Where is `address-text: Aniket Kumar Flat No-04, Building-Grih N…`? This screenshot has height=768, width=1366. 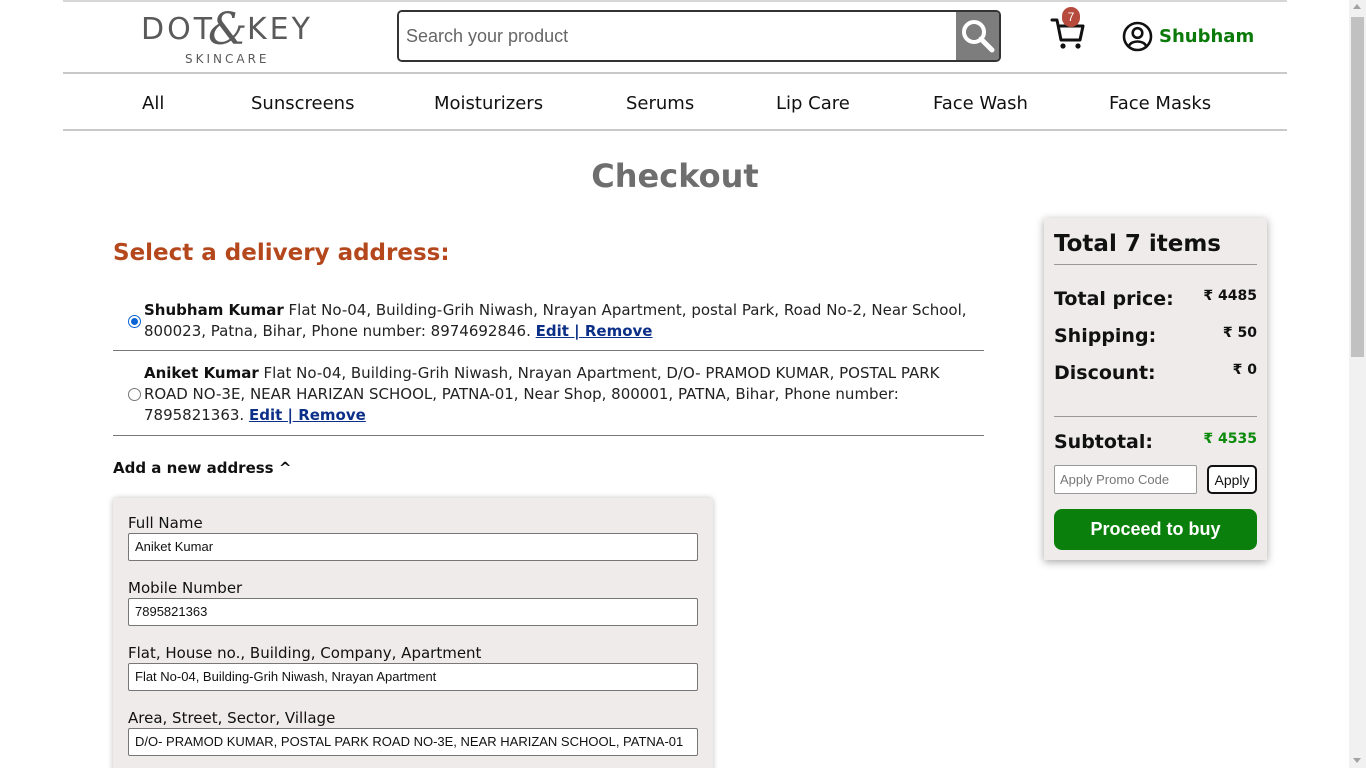 address-text: Aniket Kumar Flat No-04, Building-Grih N… is located at coordinates (562, 394).